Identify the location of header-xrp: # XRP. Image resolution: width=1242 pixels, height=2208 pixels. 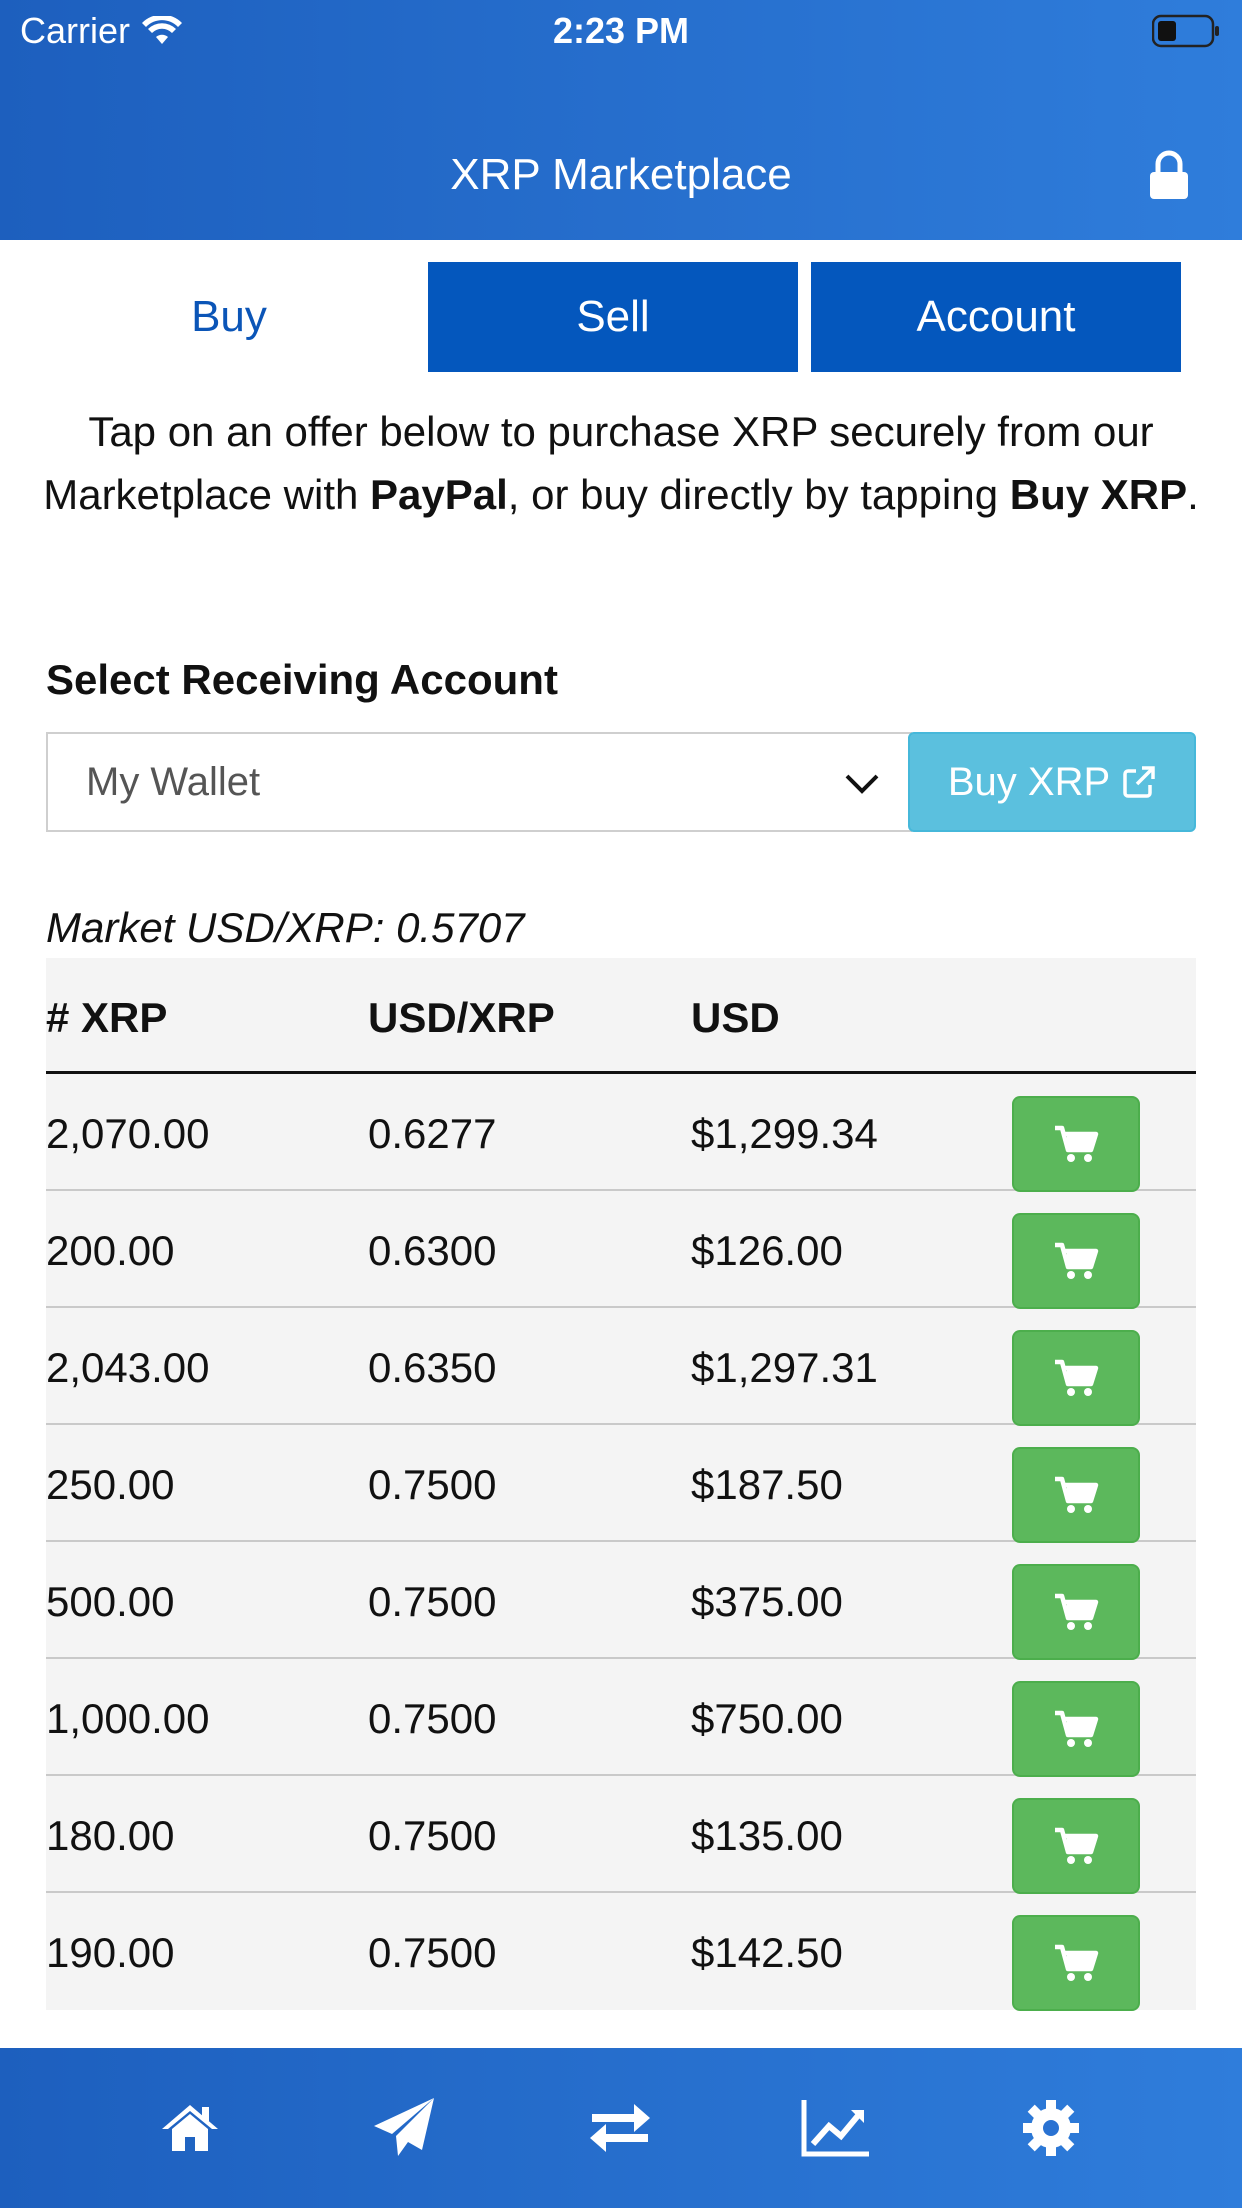
(107, 1017).